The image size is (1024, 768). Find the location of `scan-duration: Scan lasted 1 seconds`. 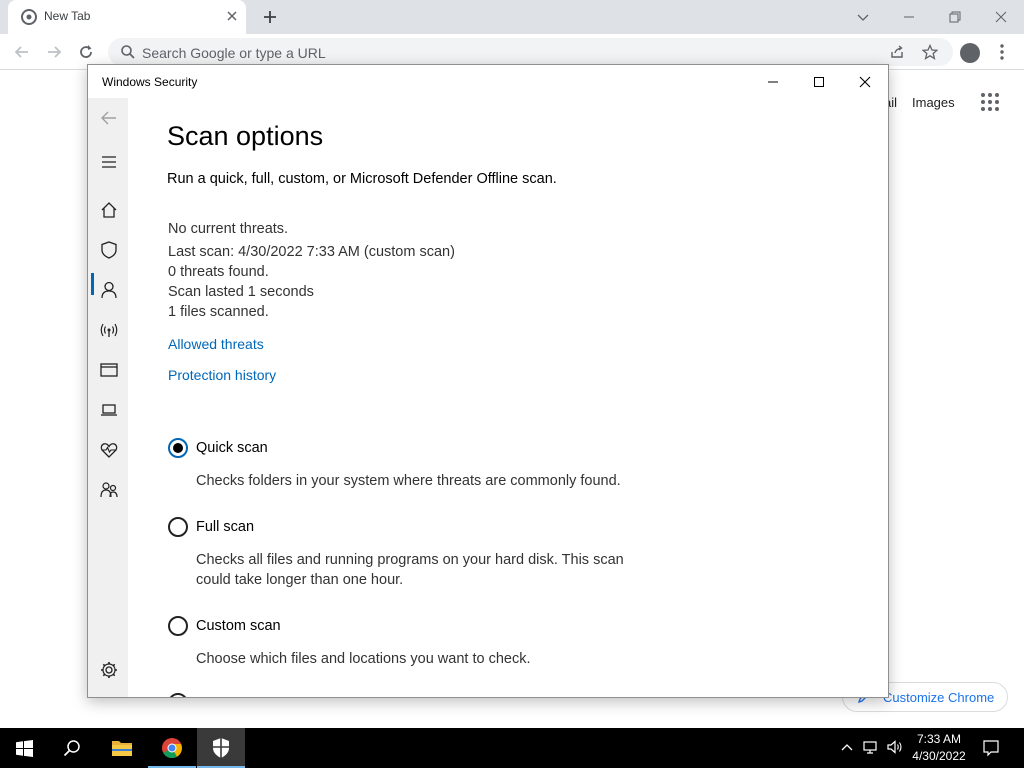

scan-duration: Scan lasted 1 seconds is located at coordinates (241, 292).